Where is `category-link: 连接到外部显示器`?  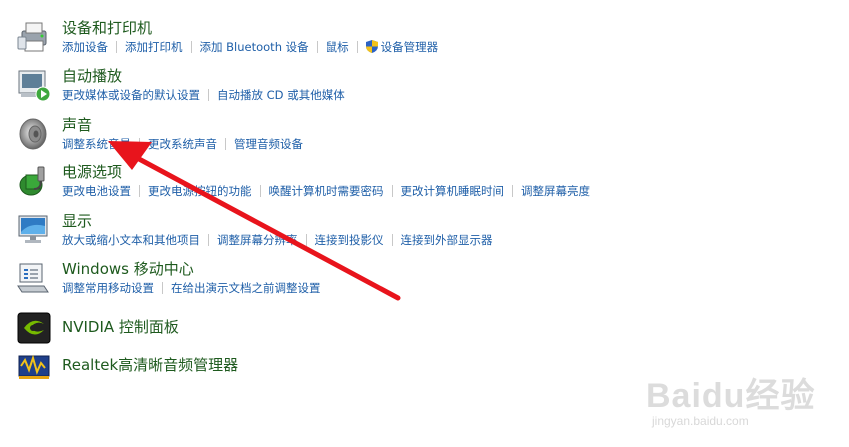 category-link: 连接到外部显示器 is located at coordinates (447, 240).